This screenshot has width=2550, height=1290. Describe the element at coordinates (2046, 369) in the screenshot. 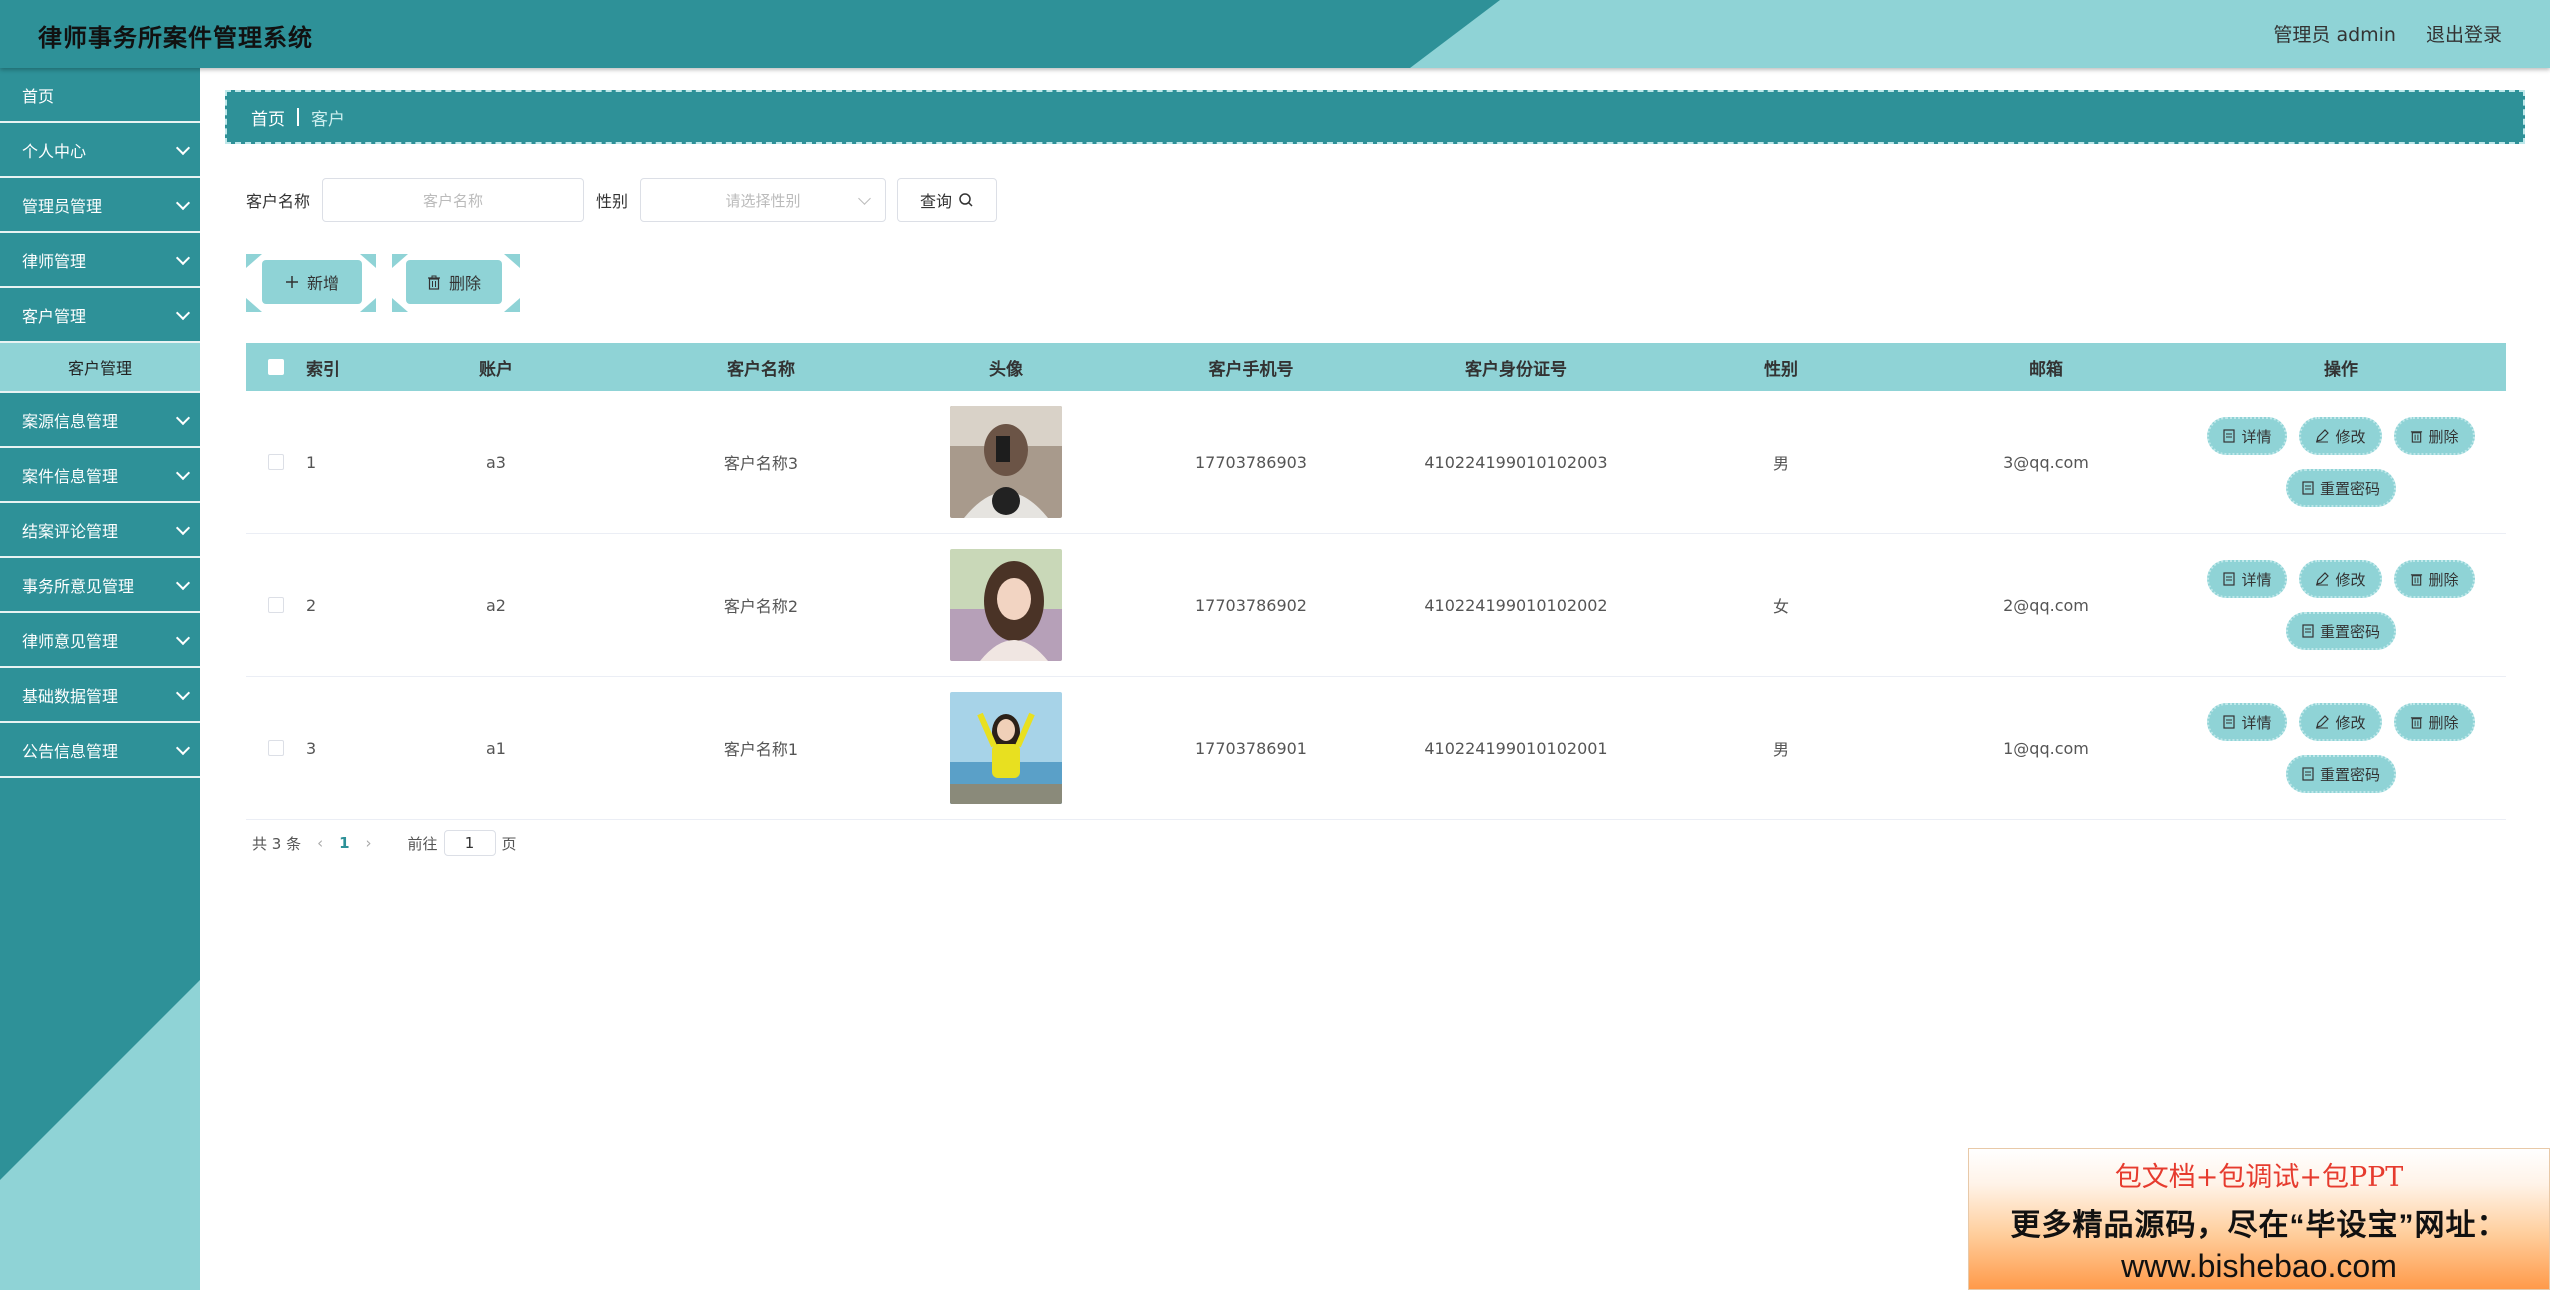

I see `header-email: 邮箱` at that location.